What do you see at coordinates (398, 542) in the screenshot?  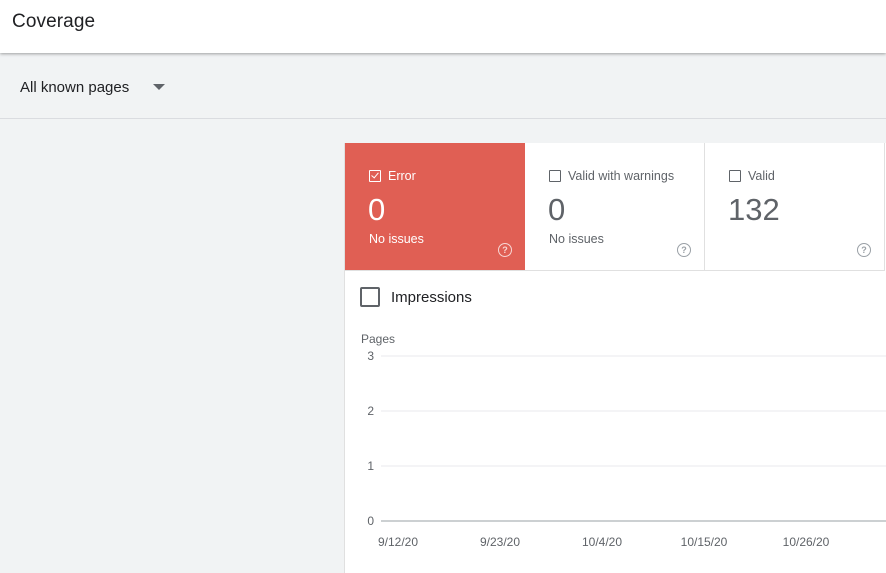 I see `x-tick-label: 9/12/20` at bounding box center [398, 542].